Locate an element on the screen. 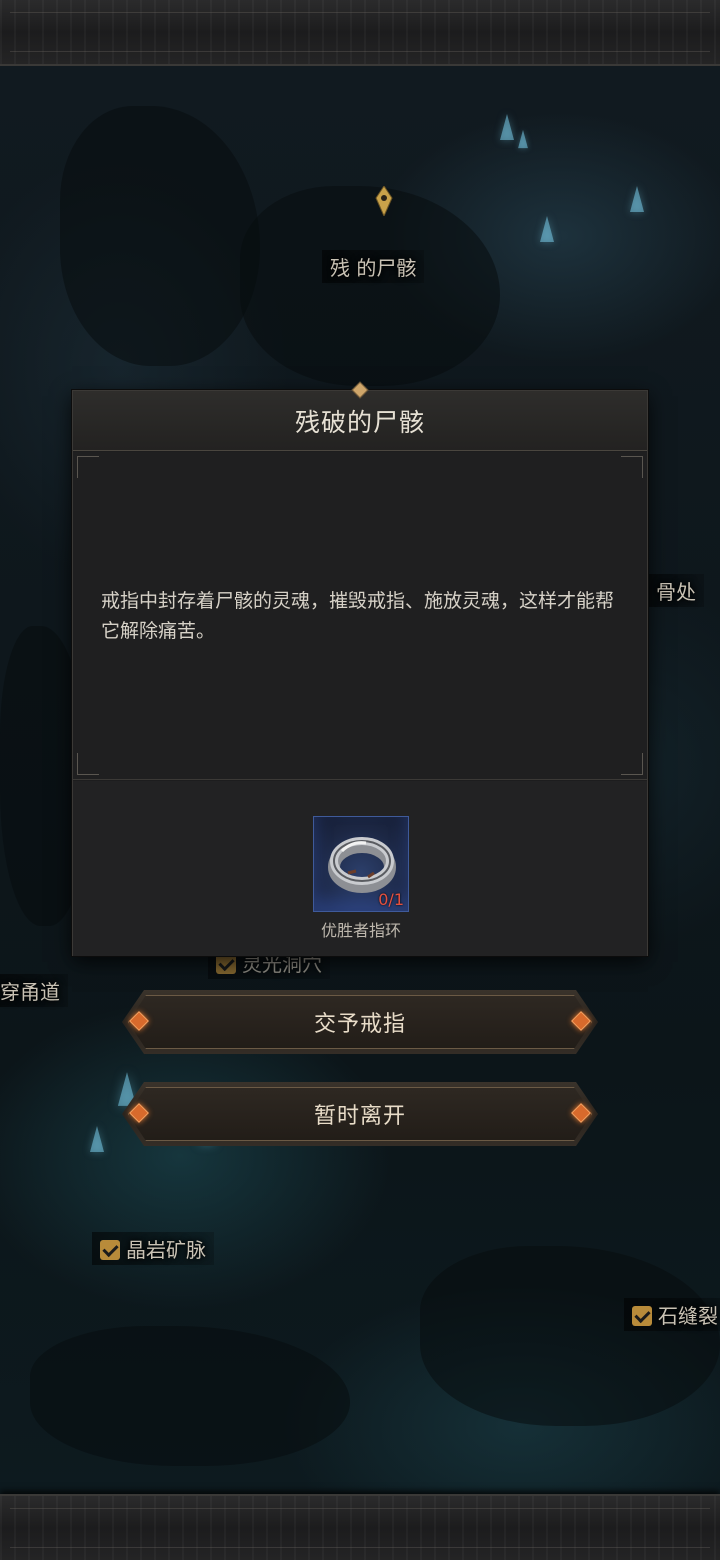  location-marker-icon is located at coordinates (384, 201).